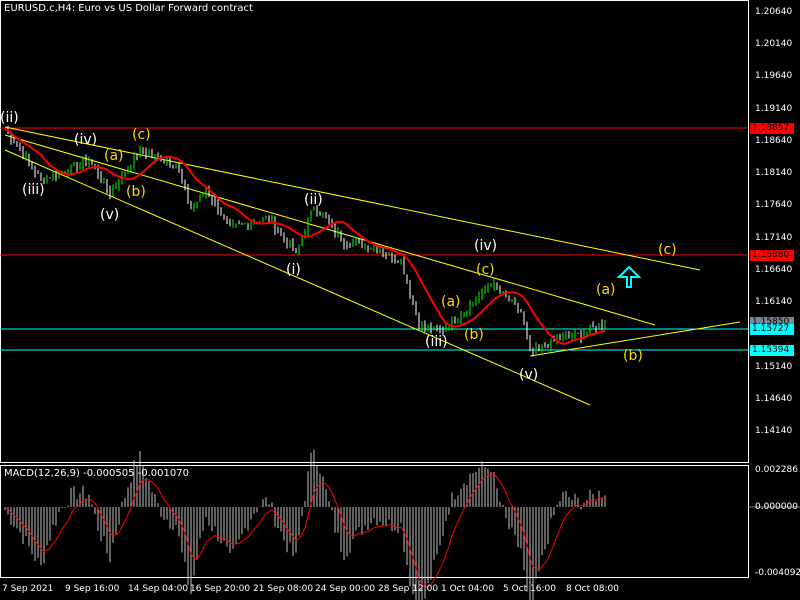 The image size is (800, 600). What do you see at coordinates (774, 398) in the screenshot?
I see `price-axis-label: 1.14640` at bounding box center [774, 398].